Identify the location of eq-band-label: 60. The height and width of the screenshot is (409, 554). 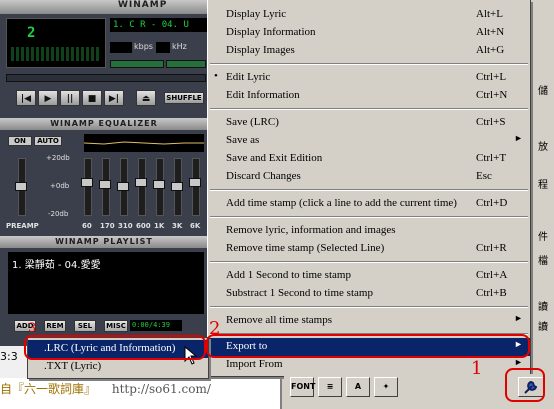
(87, 226).